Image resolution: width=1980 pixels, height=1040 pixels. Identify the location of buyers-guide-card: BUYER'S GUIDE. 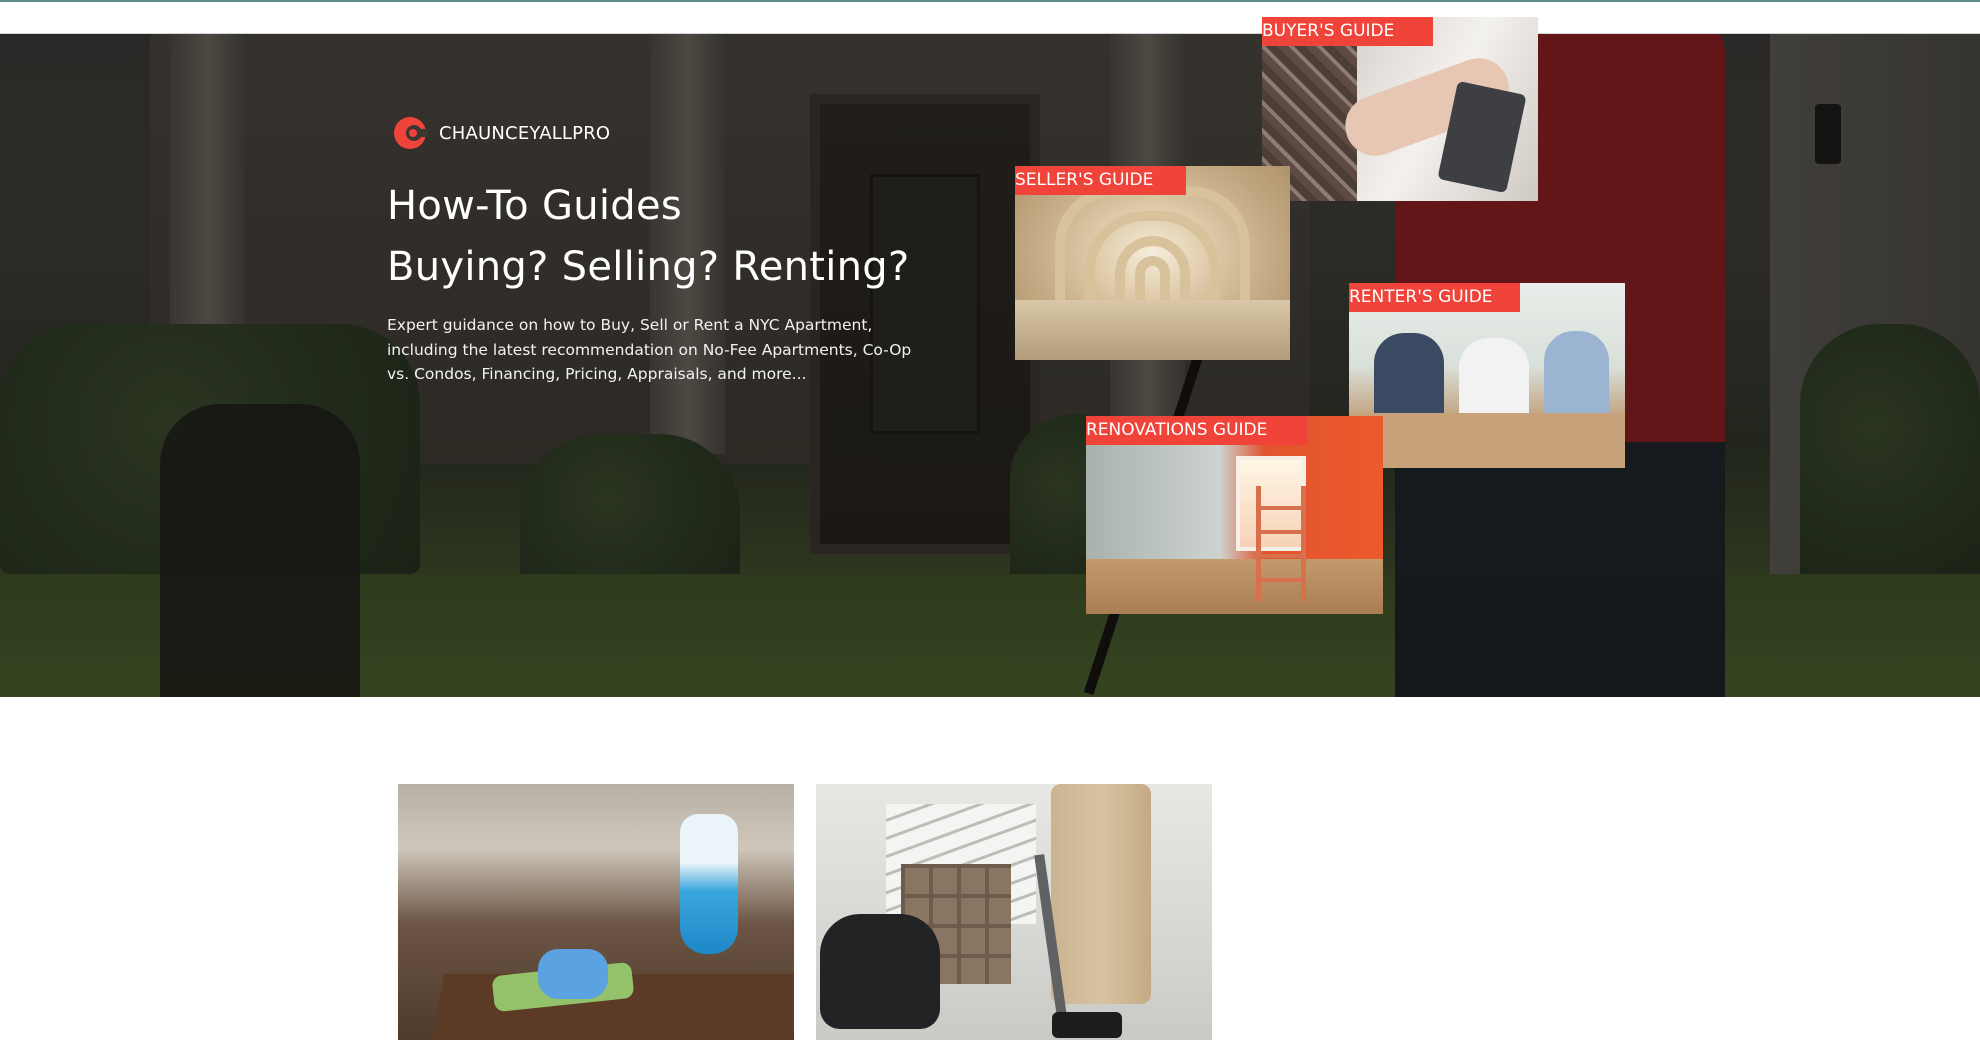
(1400, 109).